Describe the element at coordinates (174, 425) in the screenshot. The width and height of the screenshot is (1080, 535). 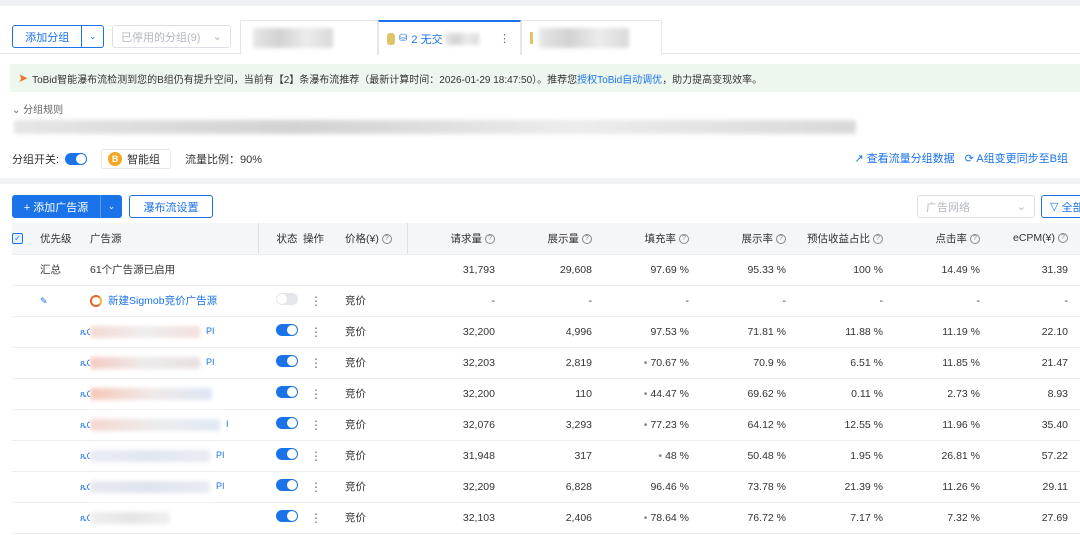
I see `ad-source-cell: I` at that location.